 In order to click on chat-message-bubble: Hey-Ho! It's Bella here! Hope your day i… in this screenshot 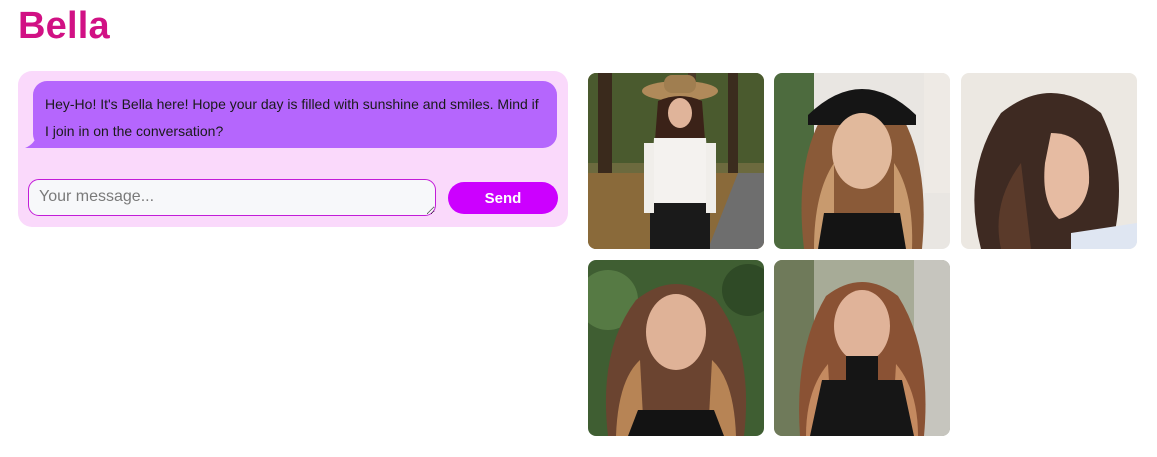, I will do `click(291, 114)`.